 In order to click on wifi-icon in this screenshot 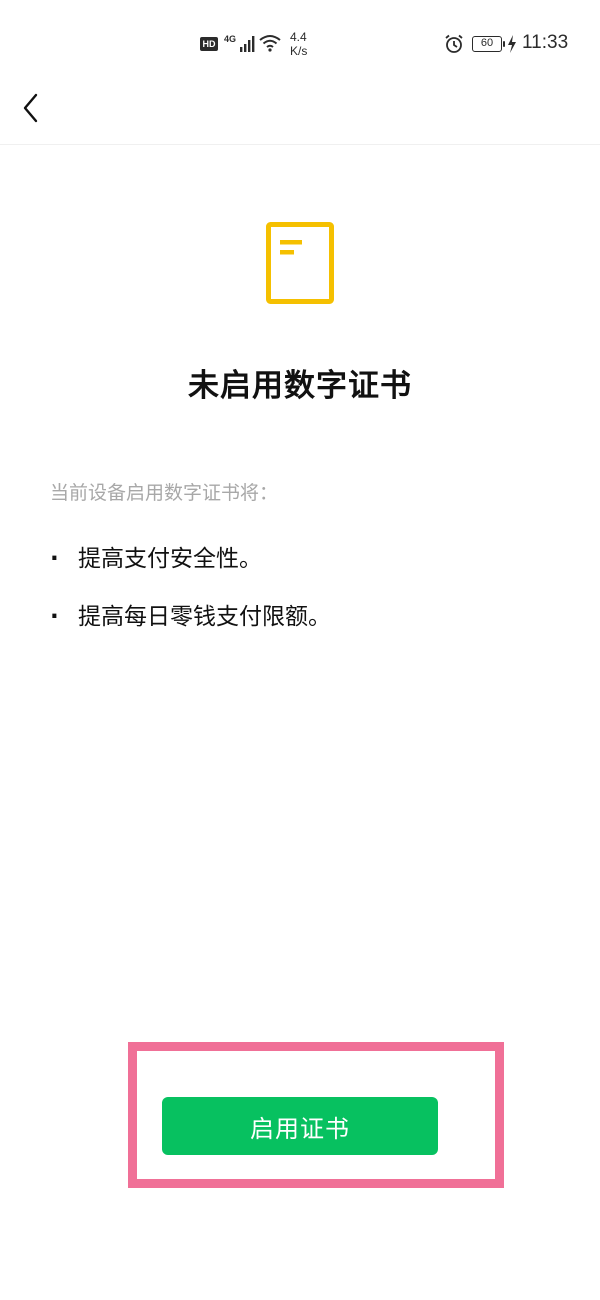, I will do `click(270, 43)`.